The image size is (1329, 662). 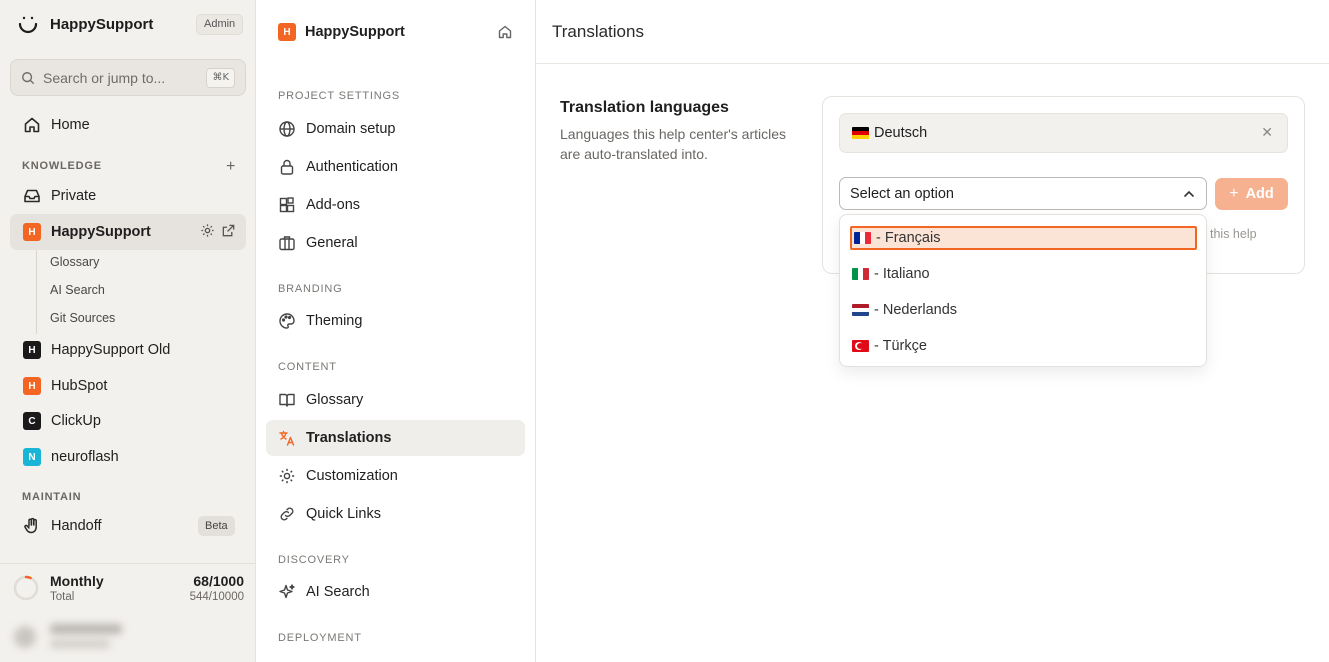 I want to click on link-icon, so click(x=287, y=514).